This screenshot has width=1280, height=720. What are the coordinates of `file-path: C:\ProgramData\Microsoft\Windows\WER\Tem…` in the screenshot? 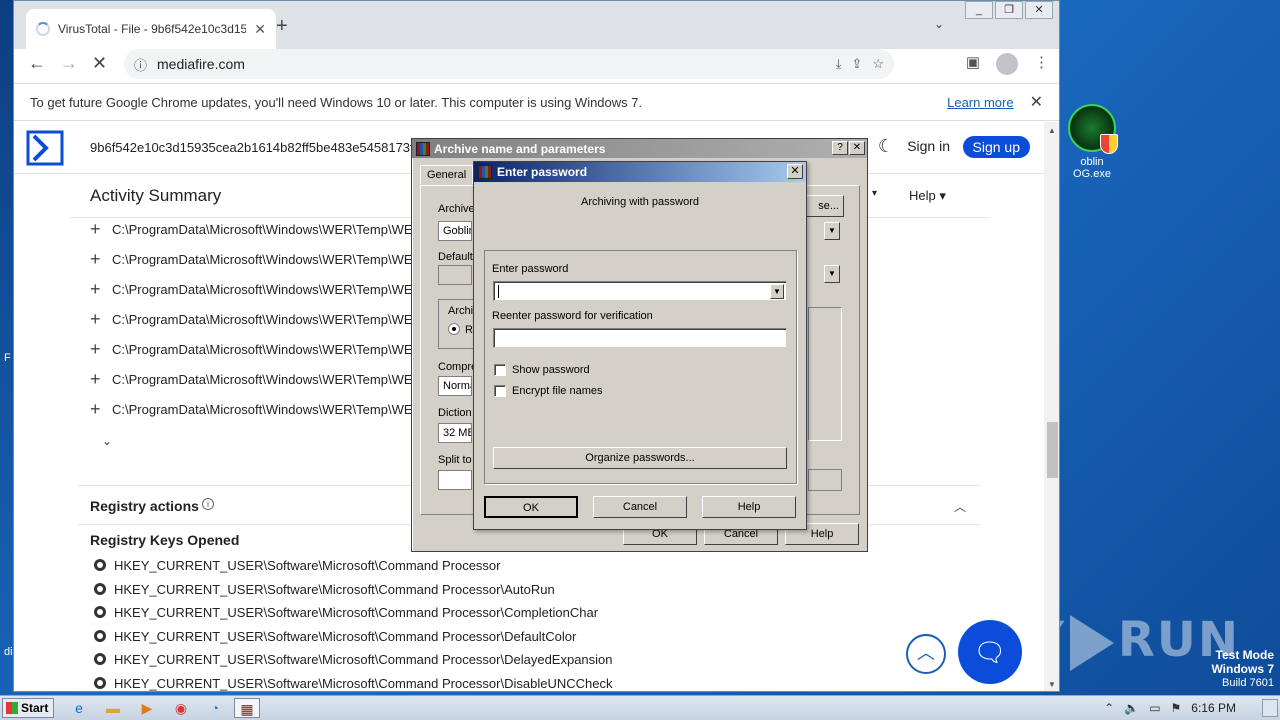 It's located at (262, 379).